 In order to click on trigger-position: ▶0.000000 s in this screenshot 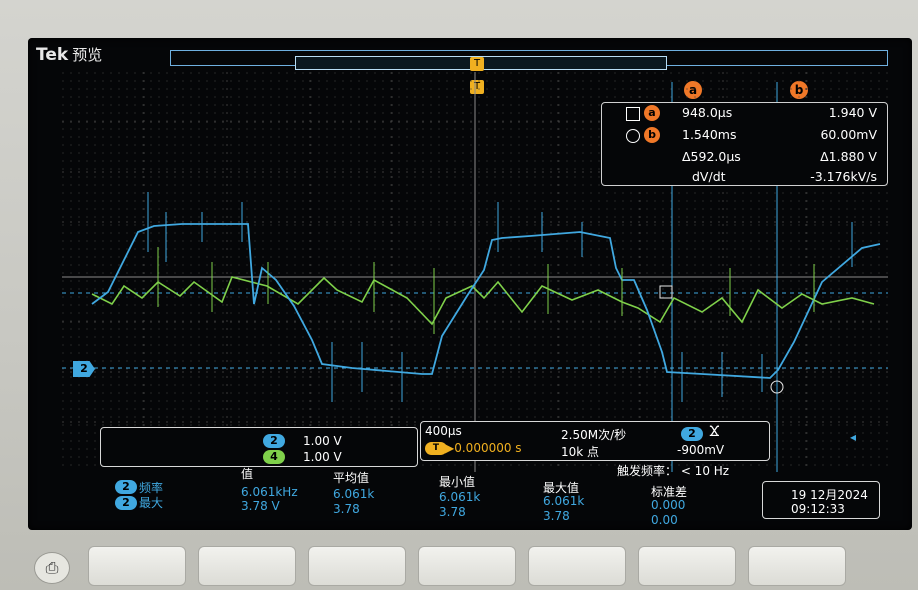, I will do `click(483, 448)`.